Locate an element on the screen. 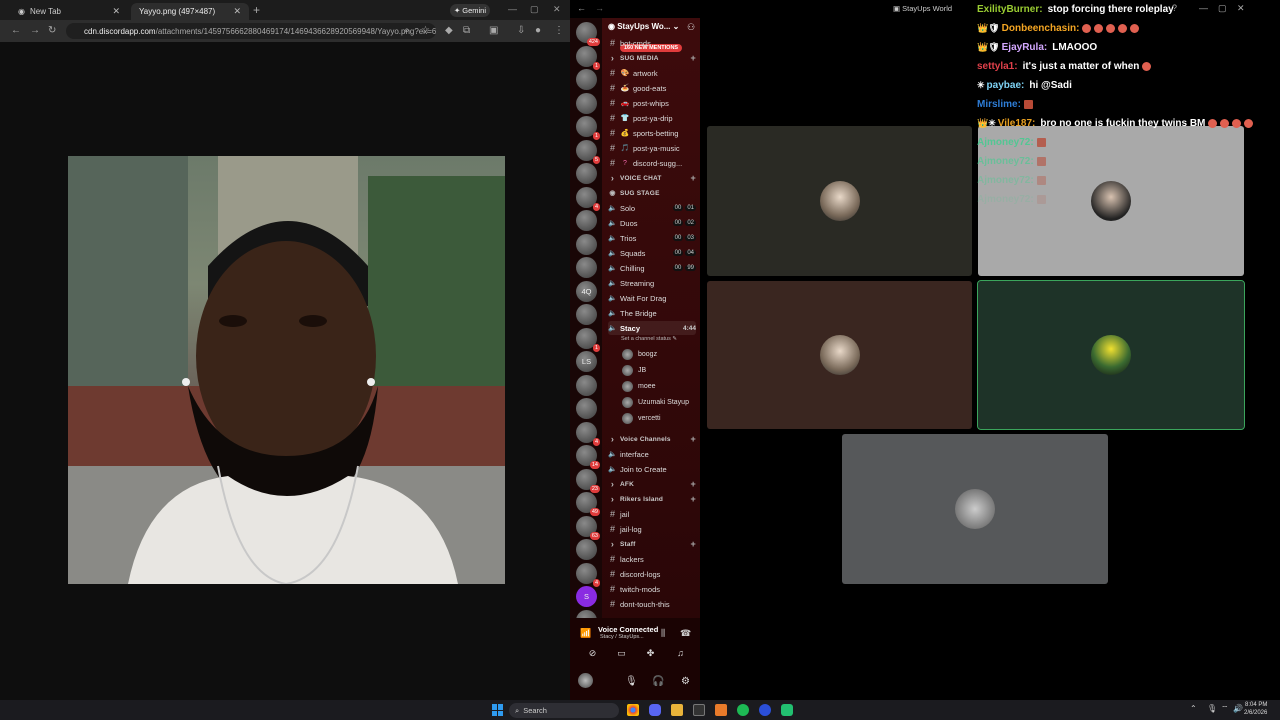 Image resolution: width=1280 pixels, height=720 pixels. channel-status: Set a channel status ✎ is located at coordinates (649, 339).